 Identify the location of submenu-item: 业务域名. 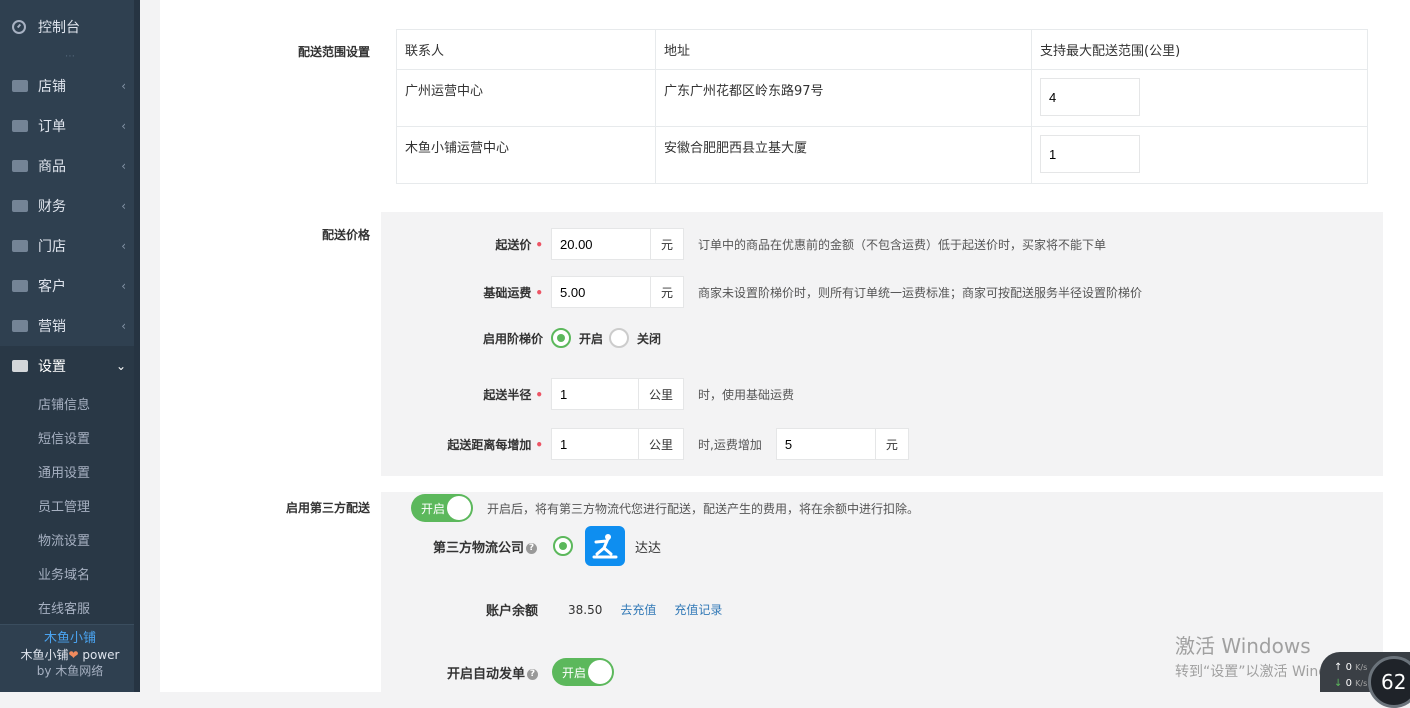
(70, 573).